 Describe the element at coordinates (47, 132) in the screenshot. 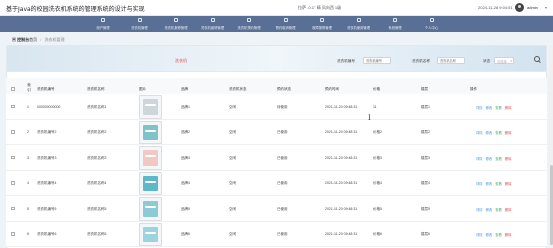

I see `row-number: 洗衣机编号2` at that location.